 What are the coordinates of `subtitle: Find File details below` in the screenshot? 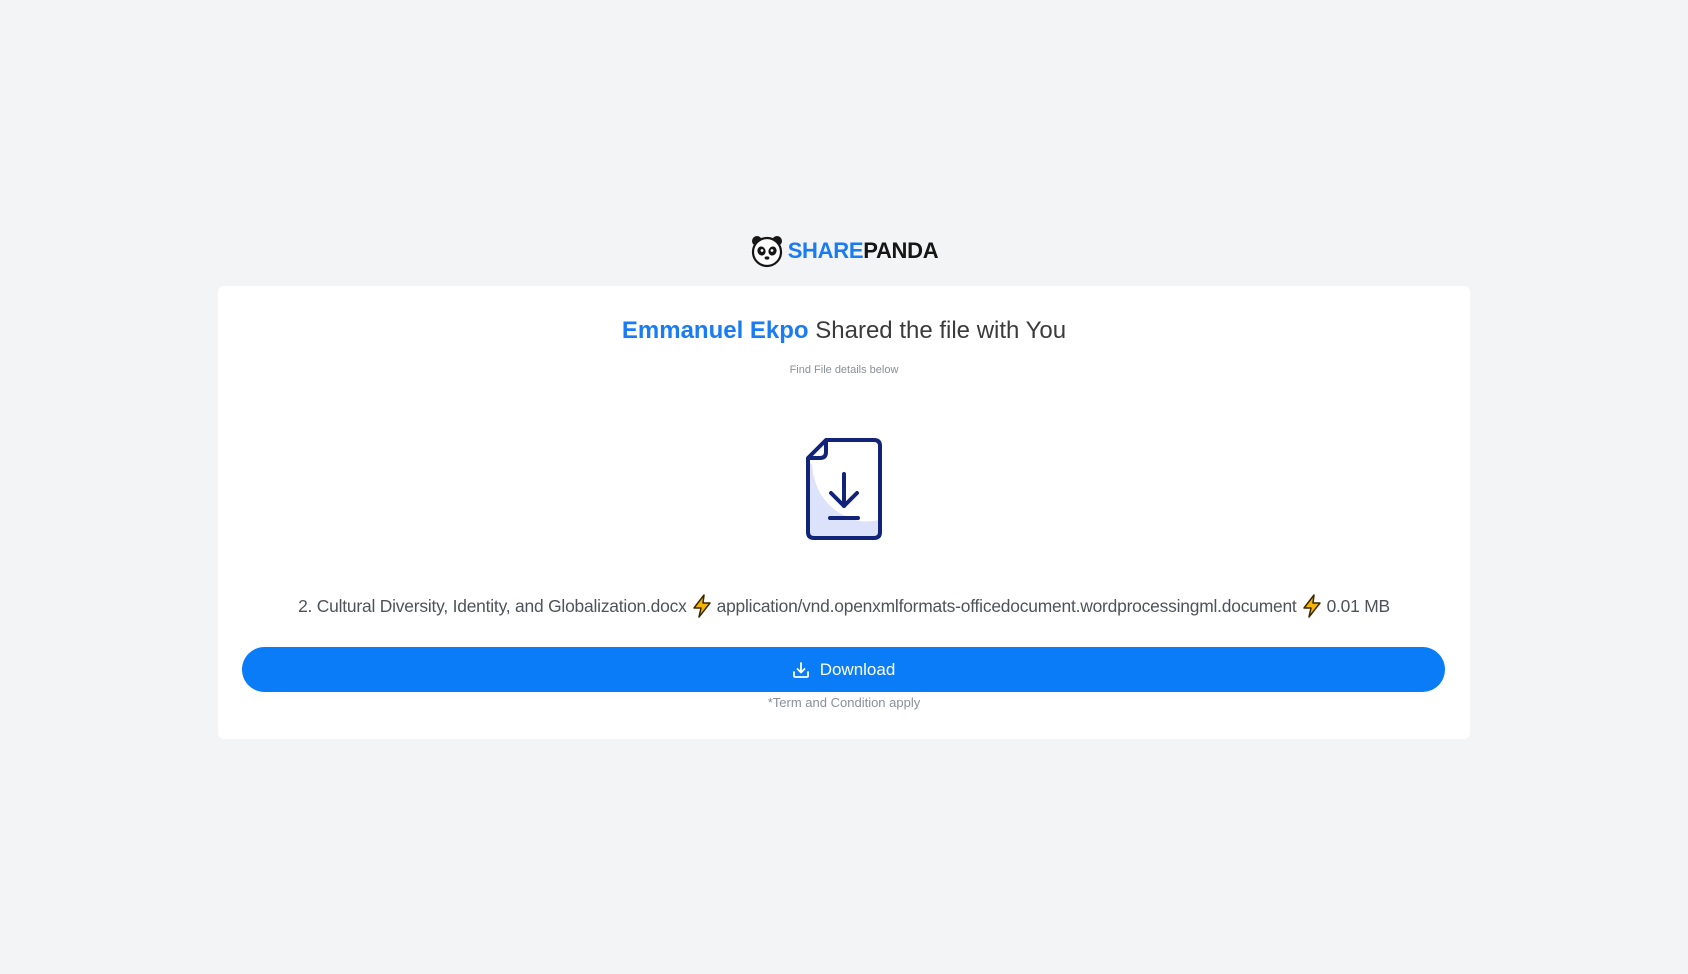 It's located at (844, 370).